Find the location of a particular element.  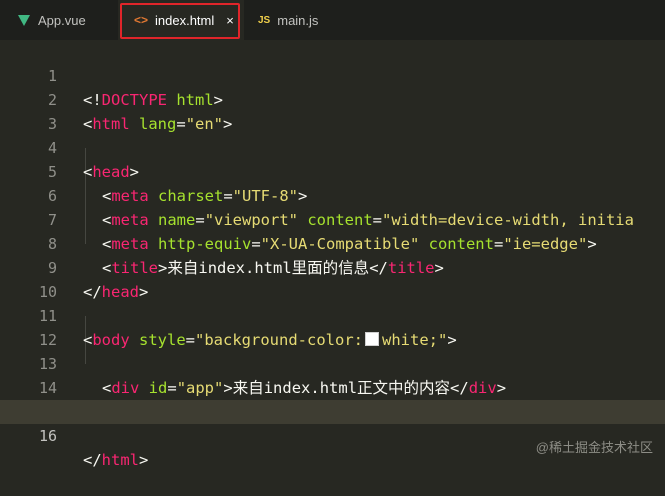

tag-name: html is located at coordinates (120, 460).